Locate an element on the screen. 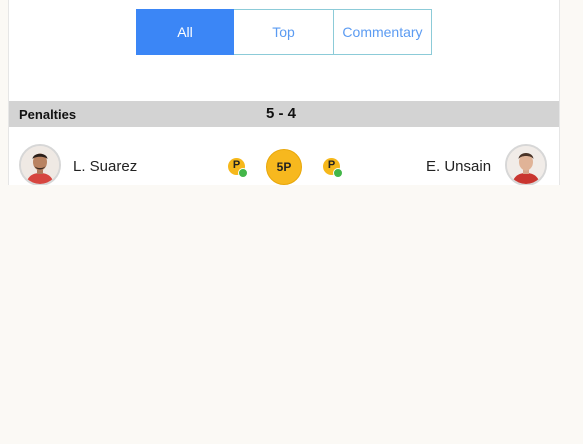 The height and width of the screenshot is (444, 583). player-name-left: L. Suarez is located at coordinates (105, 166).